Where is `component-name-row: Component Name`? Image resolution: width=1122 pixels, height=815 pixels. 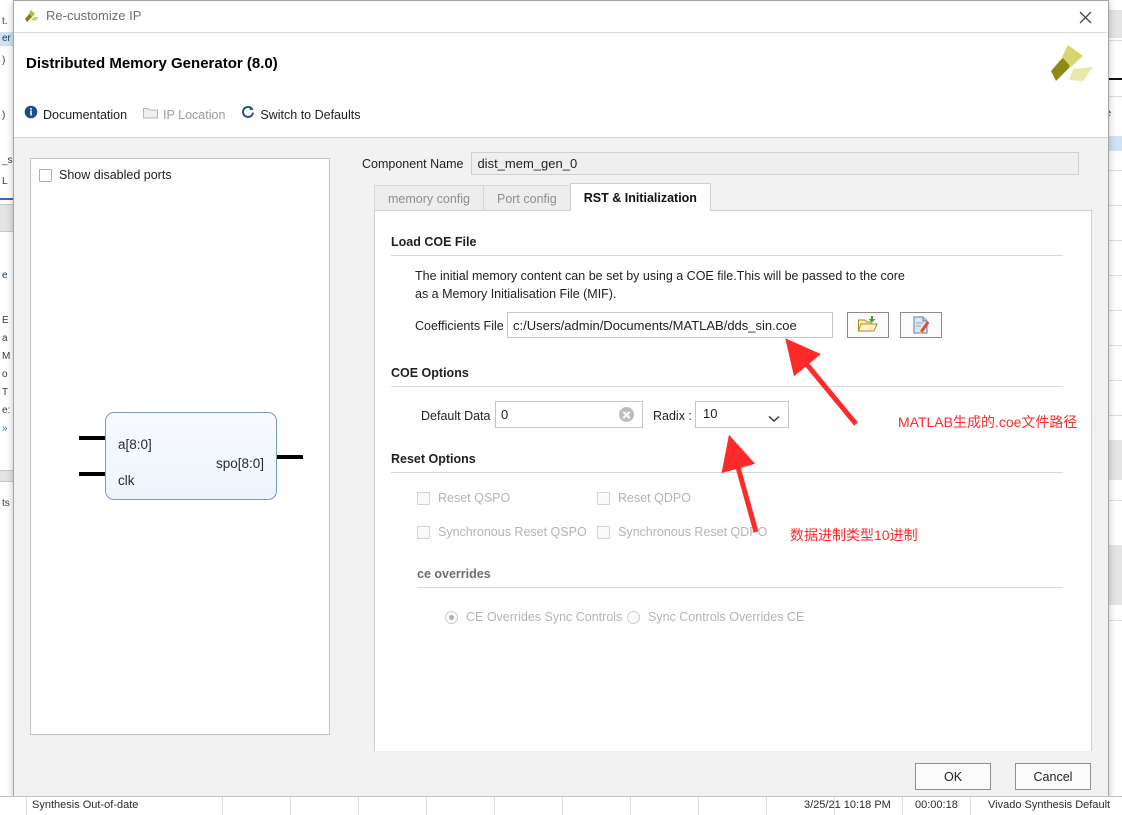
component-name-row: Component Name is located at coordinates (721, 163).